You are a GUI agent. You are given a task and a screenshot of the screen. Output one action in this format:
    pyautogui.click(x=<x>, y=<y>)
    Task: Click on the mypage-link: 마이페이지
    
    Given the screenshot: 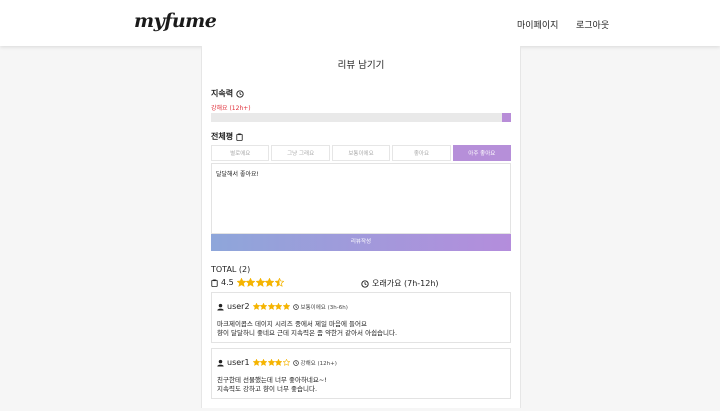 What is the action you would take?
    pyautogui.click(x=537, y=24)
    